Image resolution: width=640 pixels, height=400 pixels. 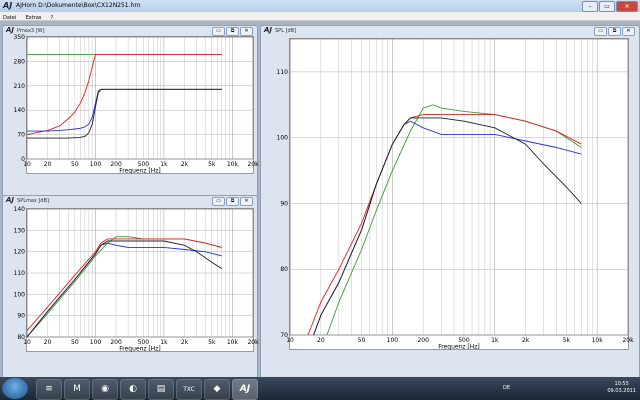 What do you see at coordinates (130, 31) in the screenshot?
I see `panel-pmax-titlebar: AJ Pmax3 [W] ▭ ⧉ ✕` at bounding box center [130, 31].